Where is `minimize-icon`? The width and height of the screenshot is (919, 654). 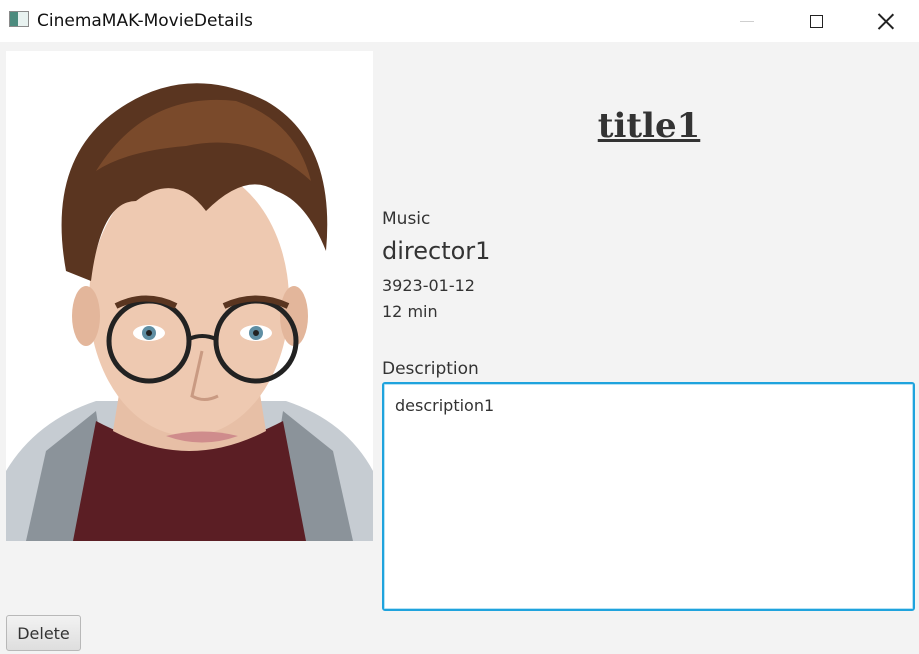 minimize-icon is located at coordinates (747, 21).